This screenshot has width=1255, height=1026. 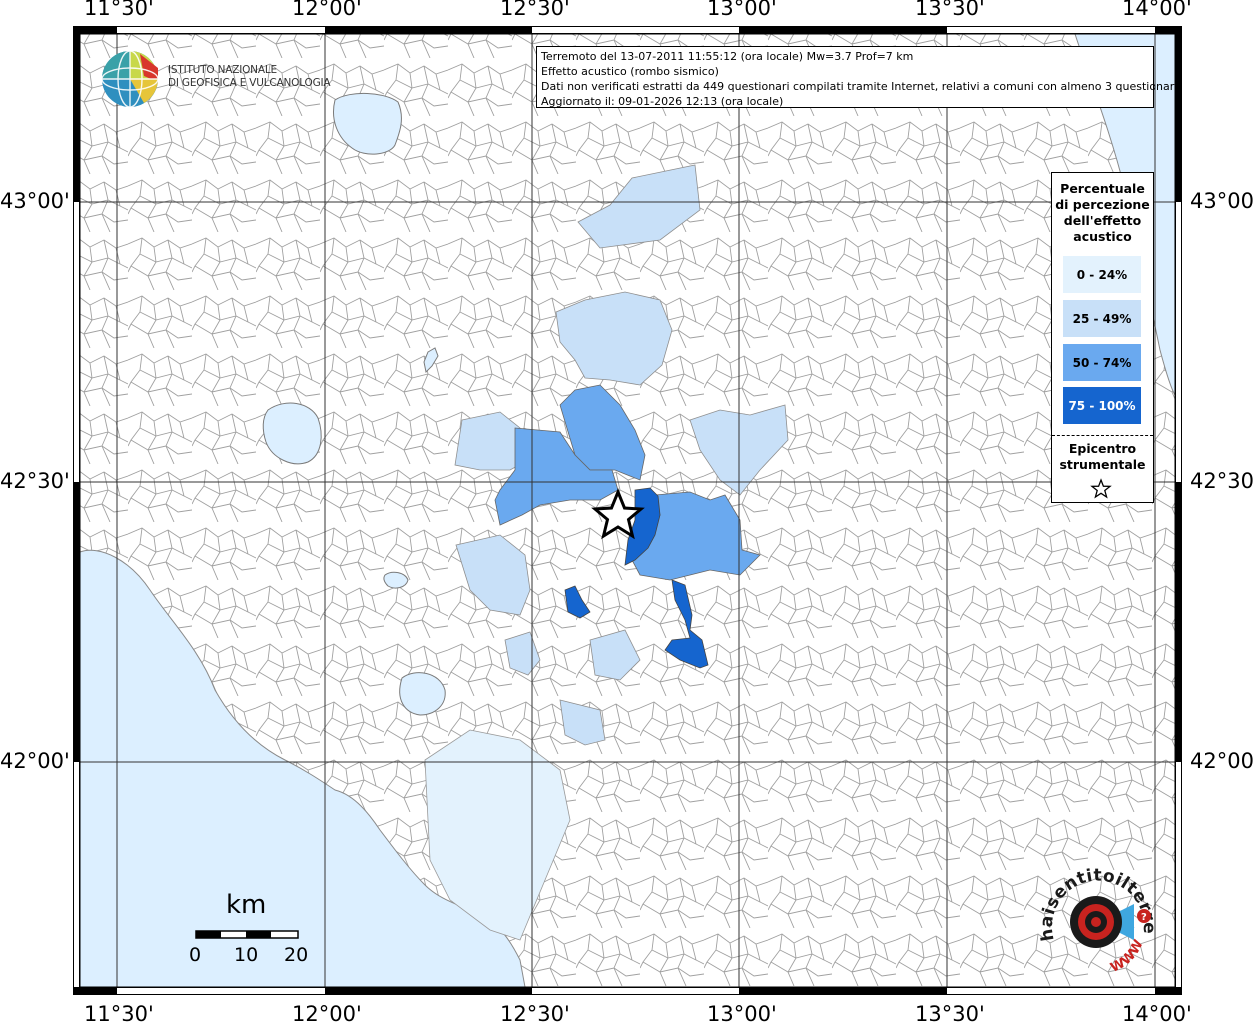 I want to click on legend-divider, so click(x=1102, y=435).